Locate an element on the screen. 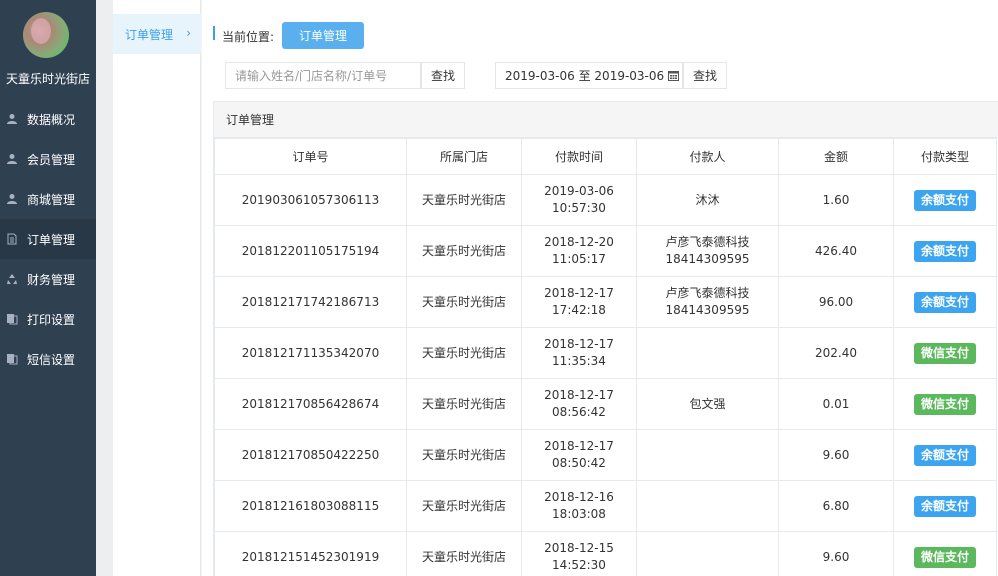 Image resolution: width=998 pixels, height=576 pixels. order-number: 201812171135342070 is located at coordinates (310, 352).